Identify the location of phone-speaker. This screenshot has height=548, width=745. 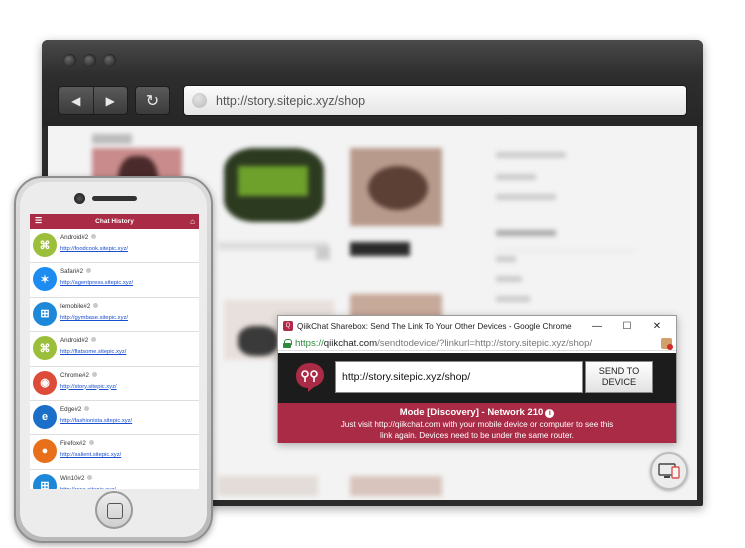
(114, 198).